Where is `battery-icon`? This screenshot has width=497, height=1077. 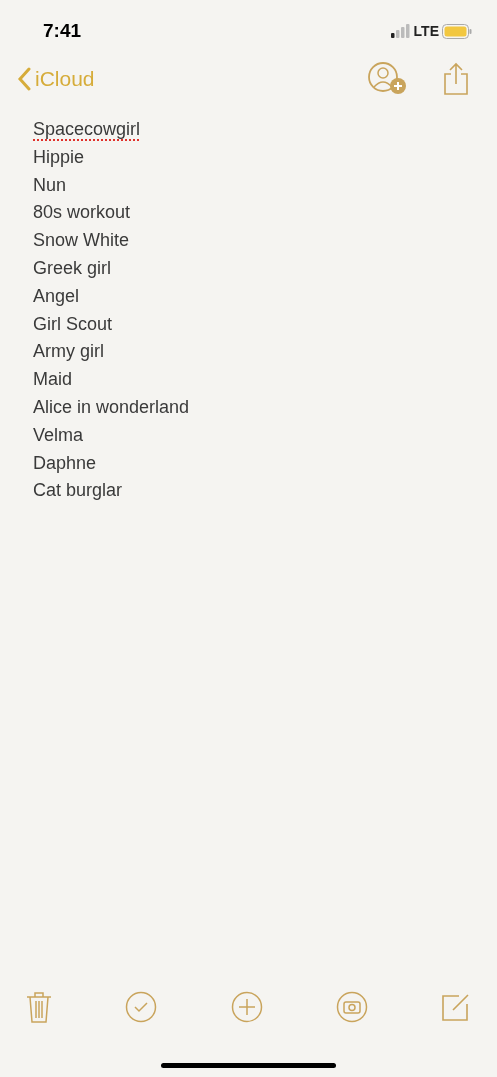 battery-icon is located at coordinates (457, 31).